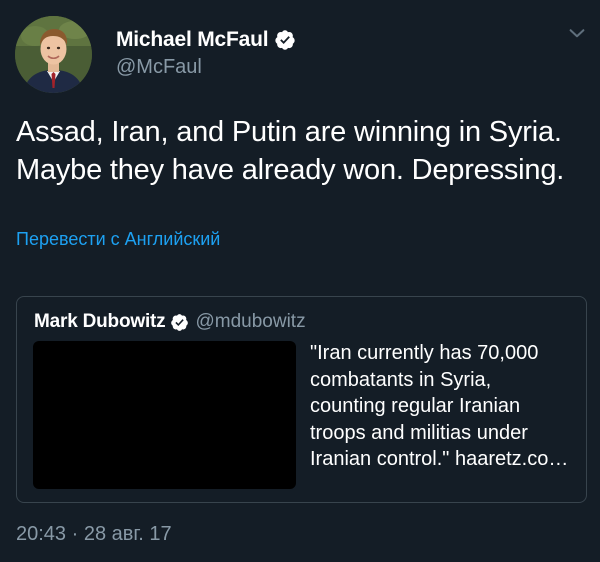 The image size is (600, 562). What do you see at coordinates (159, 67) in the screenshot?
I see `author-handle: @McFaul` at bounding box center [159, 67].